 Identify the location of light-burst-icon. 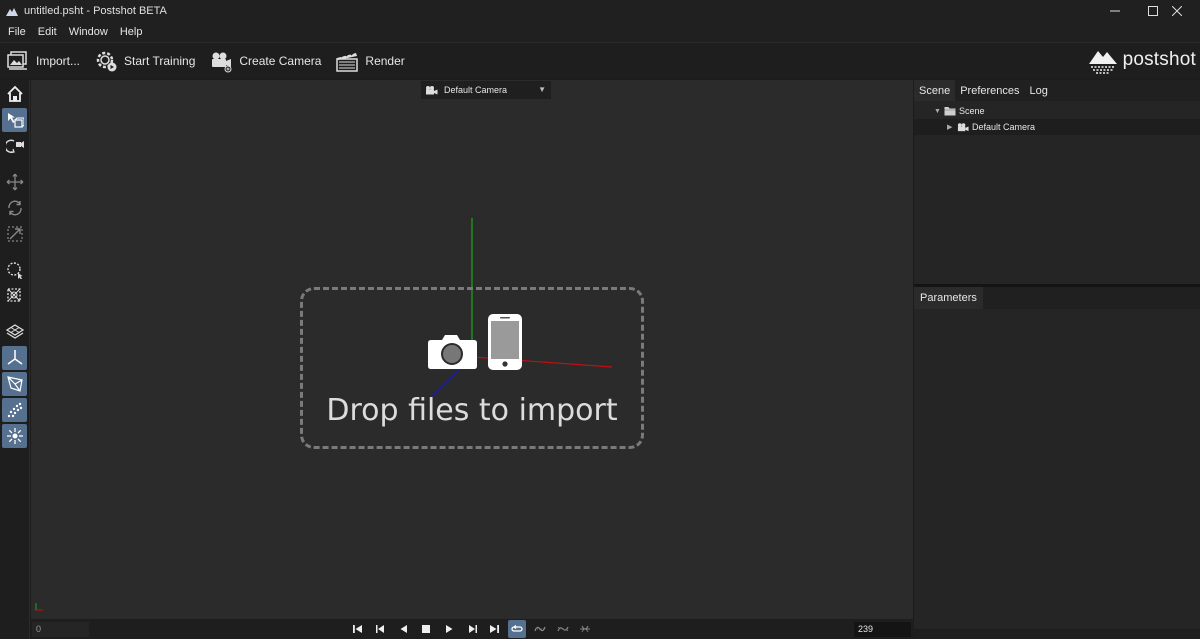
(14, 436).